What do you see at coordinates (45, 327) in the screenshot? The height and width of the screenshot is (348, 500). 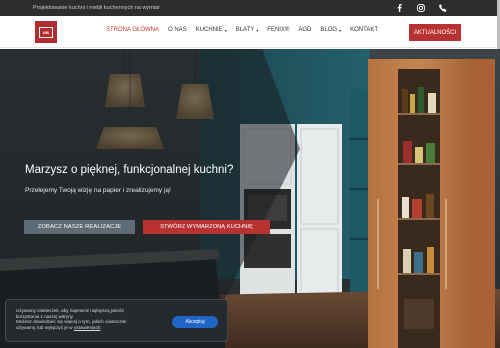 I see `cookie-line-prefix: używamy, lub wyłączyć je w` at bounding box center [45, 327].